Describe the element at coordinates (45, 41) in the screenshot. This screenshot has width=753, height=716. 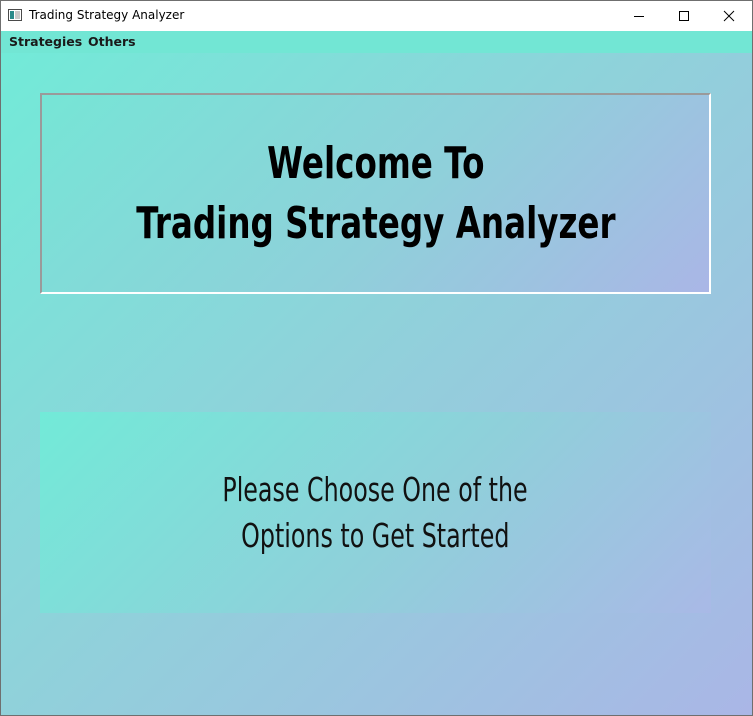
I see `menu-strategies: Strategies` at that location.